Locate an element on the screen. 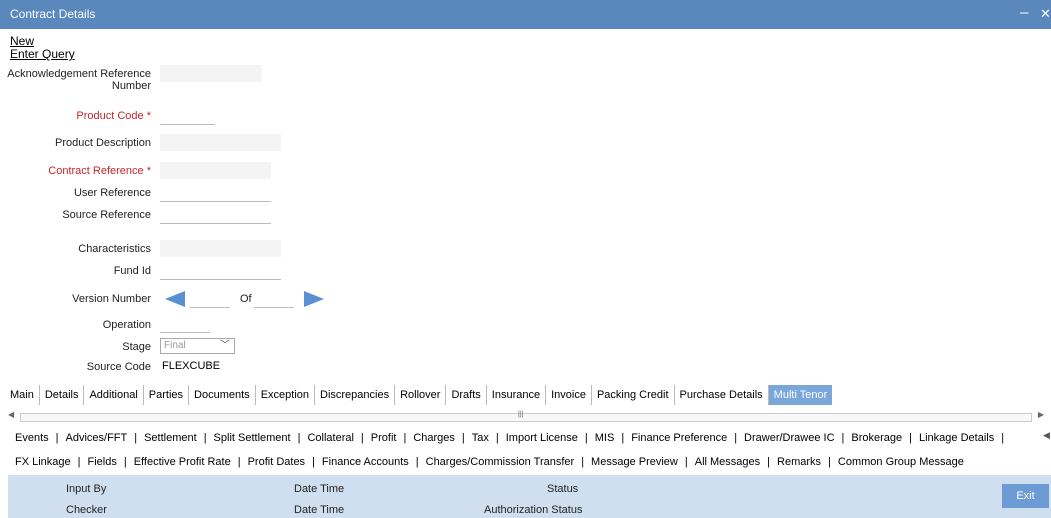 This screenshot has height=518, width=1051. contract-reference-field is located at coordinates (215, 170).